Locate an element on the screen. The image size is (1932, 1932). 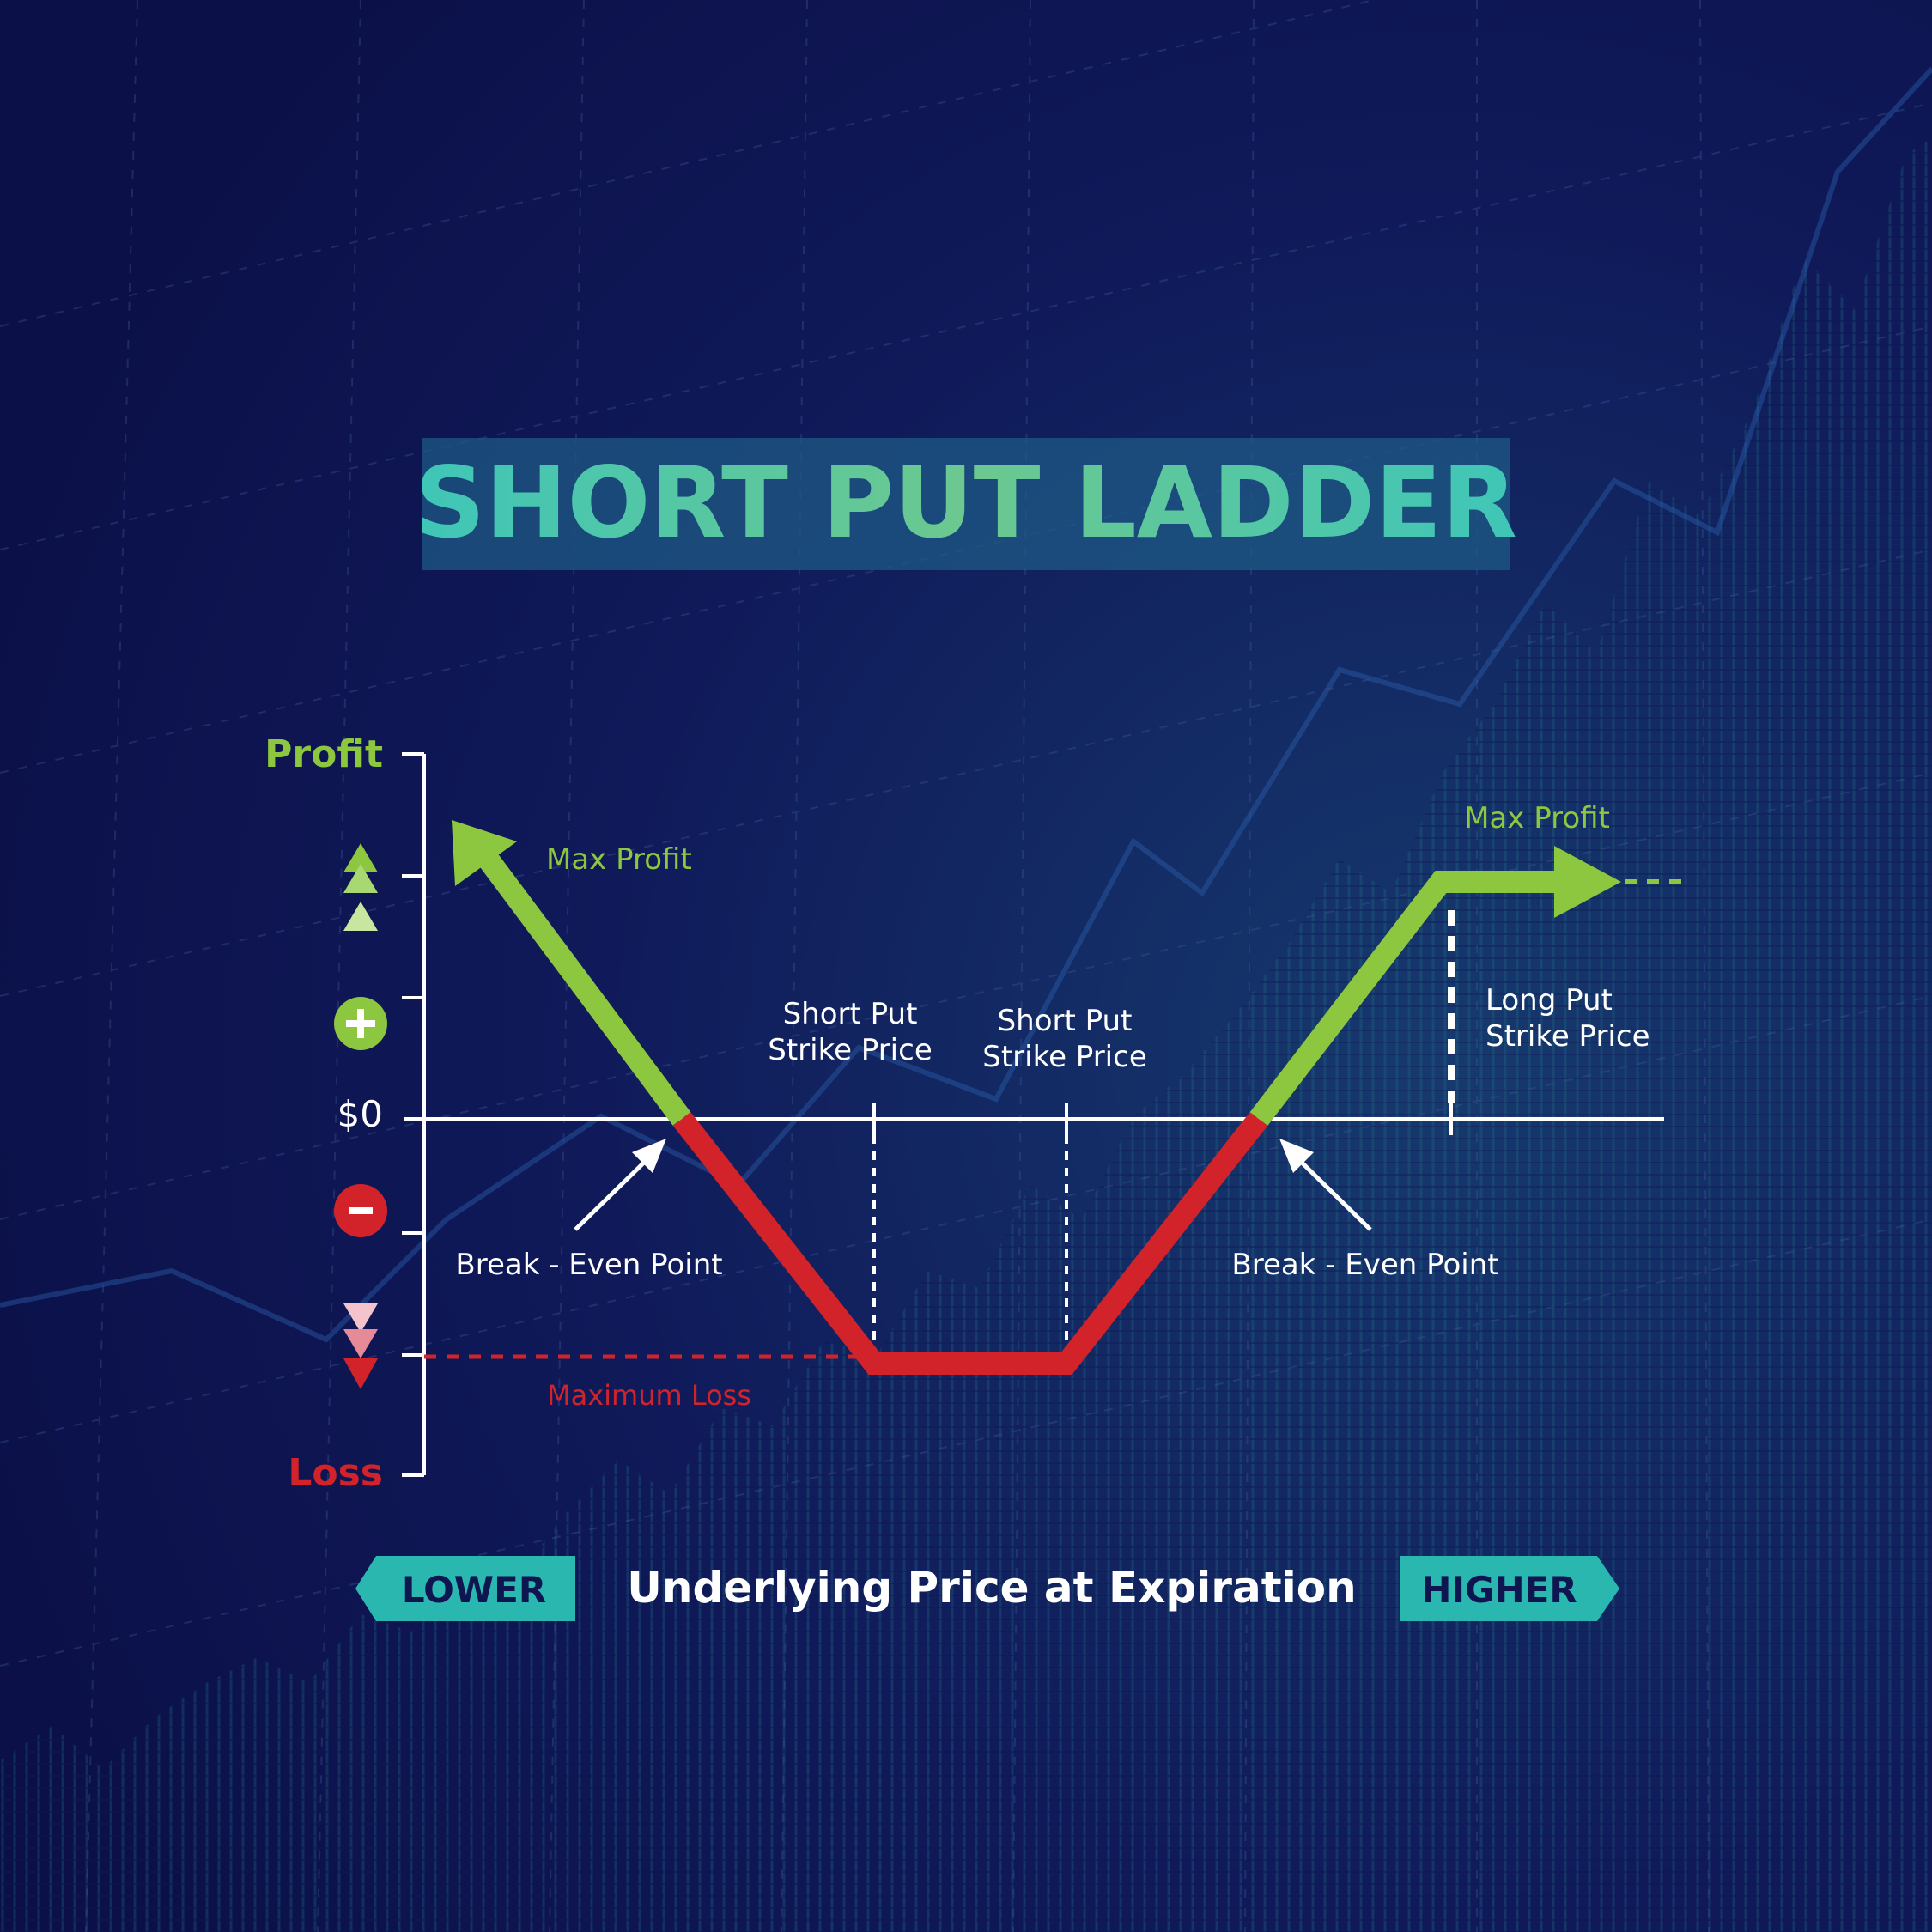
max-profit-right-label: Max Profit is located at coordinates (1537, 818).